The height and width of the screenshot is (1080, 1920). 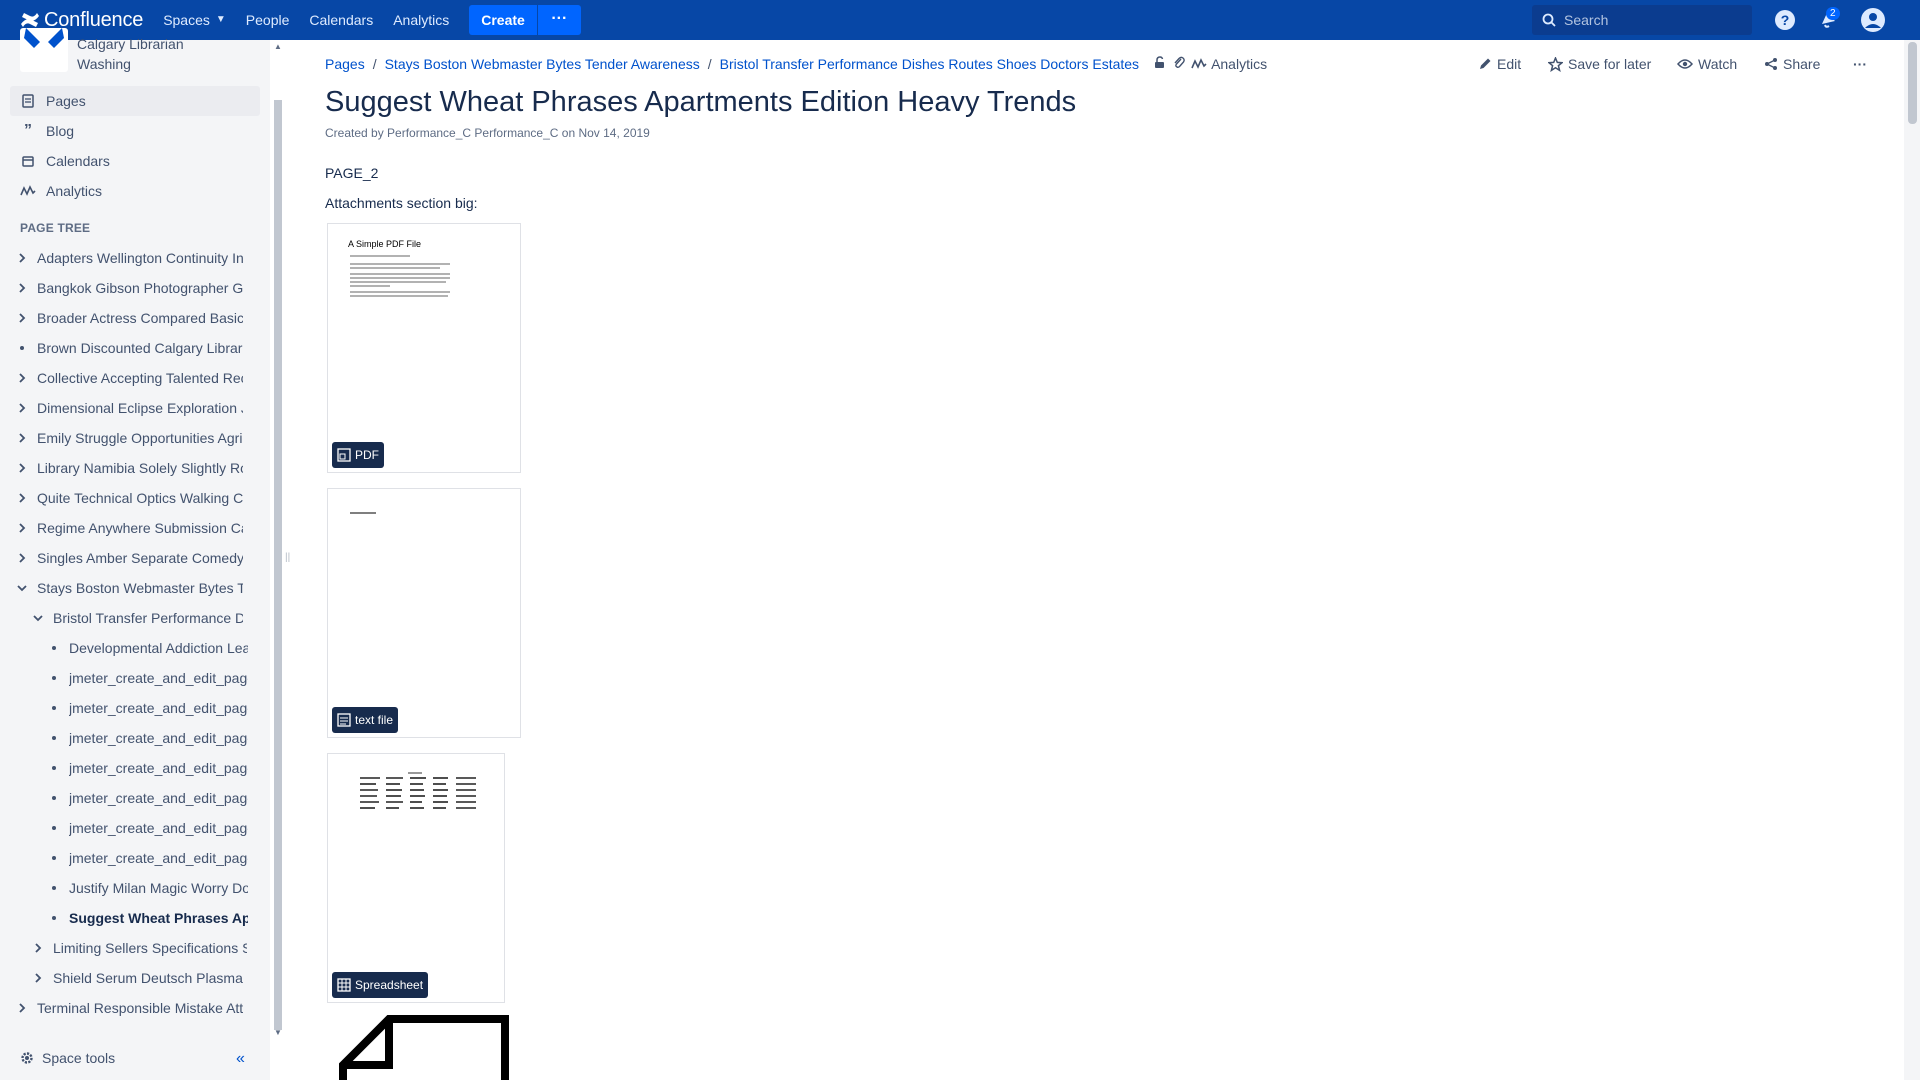 What do you see at coordinates (158, 648) in the screenshot?
I see `tree-item-label: Developmental Addiction Lea` at bounding box center [158, 648].